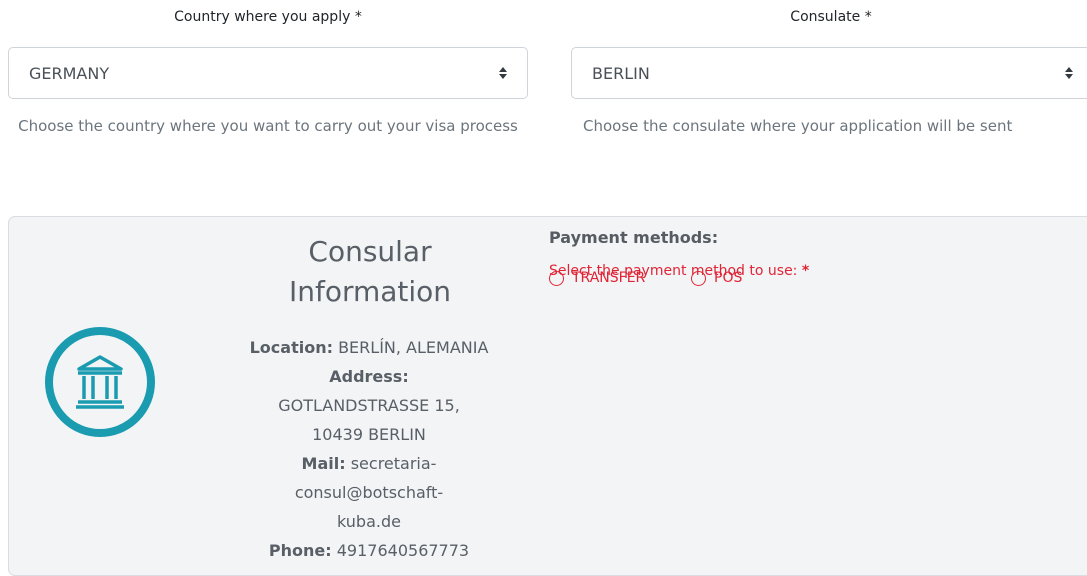  I want to click on payment-option-pos: POS, so click(716, 278).